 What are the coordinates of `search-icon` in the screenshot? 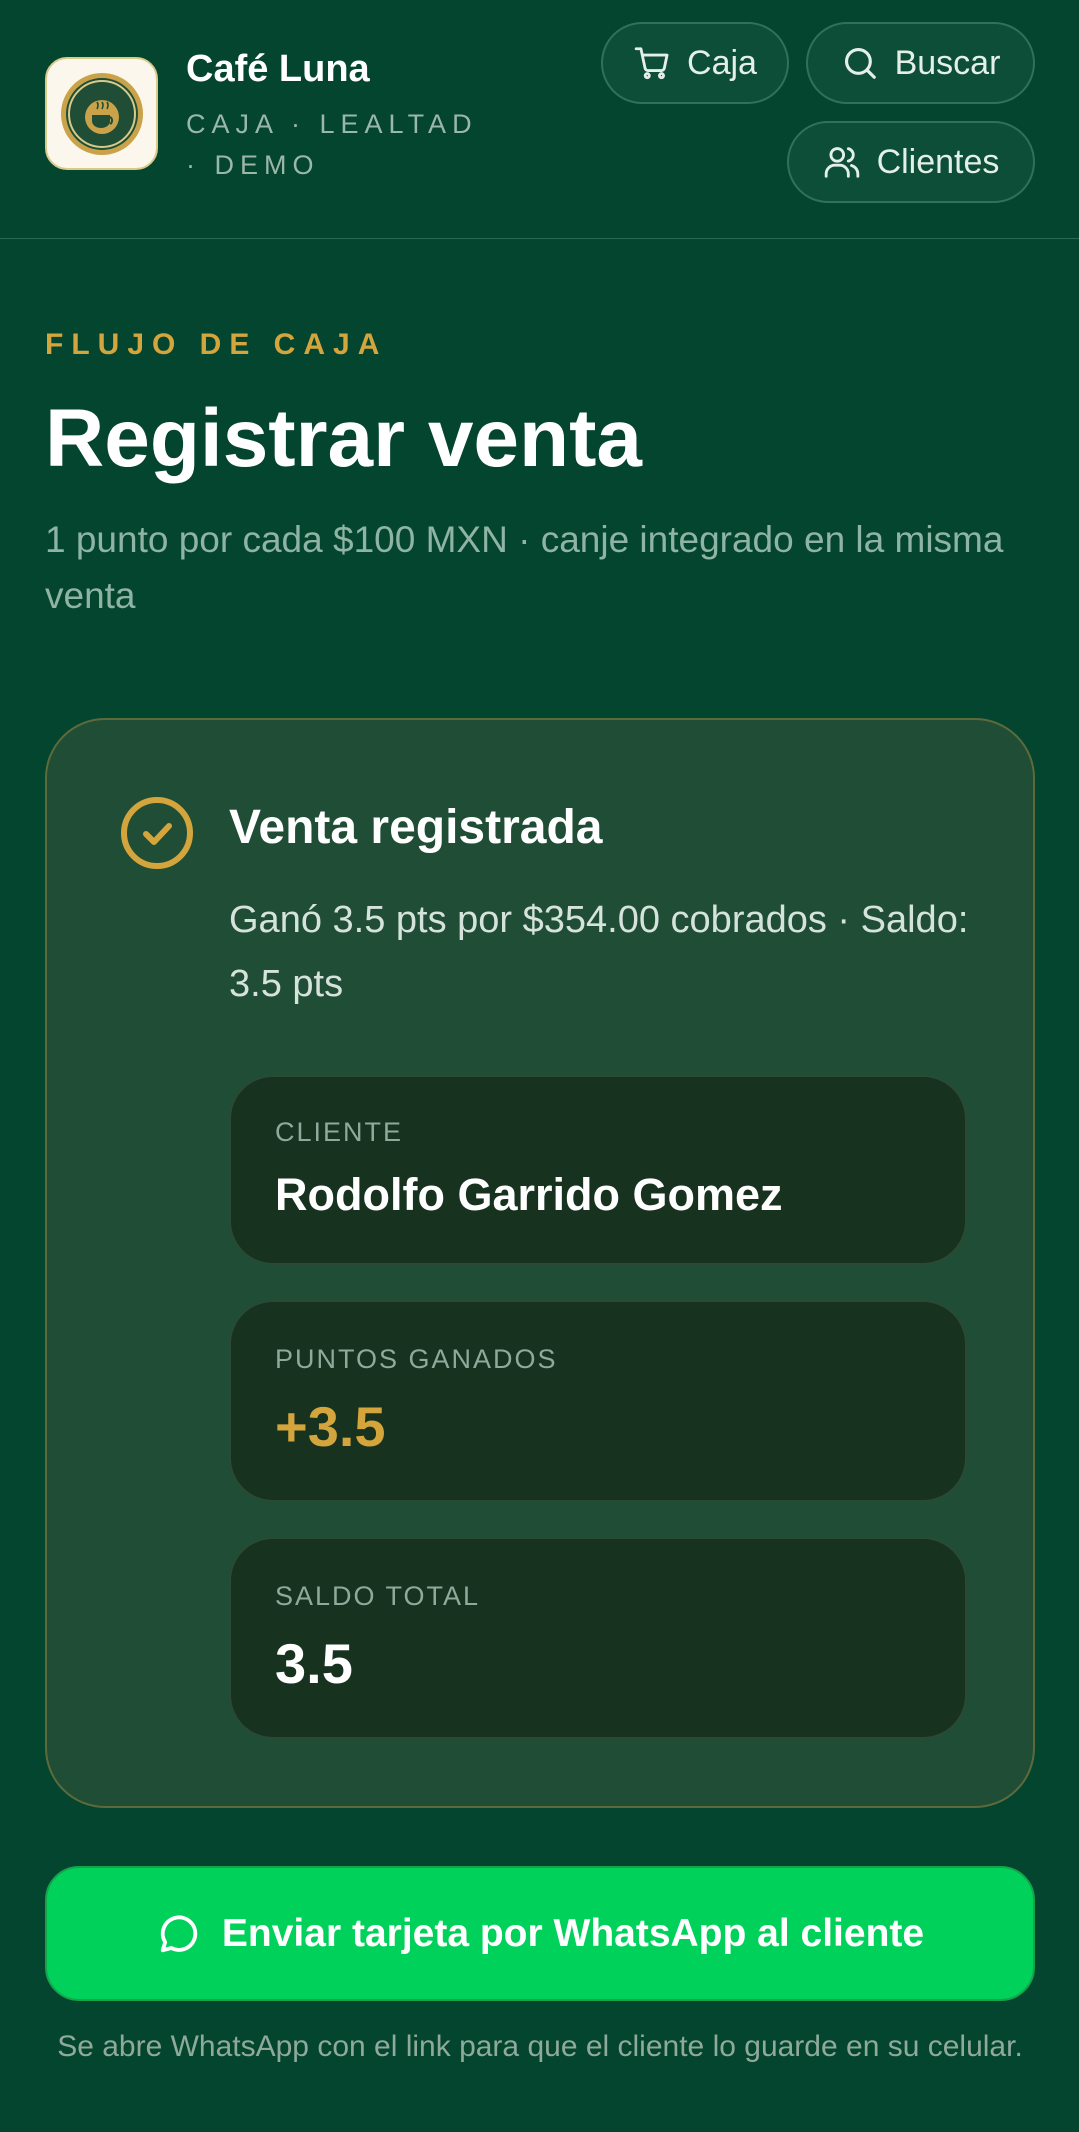 It's located at (860, 63).